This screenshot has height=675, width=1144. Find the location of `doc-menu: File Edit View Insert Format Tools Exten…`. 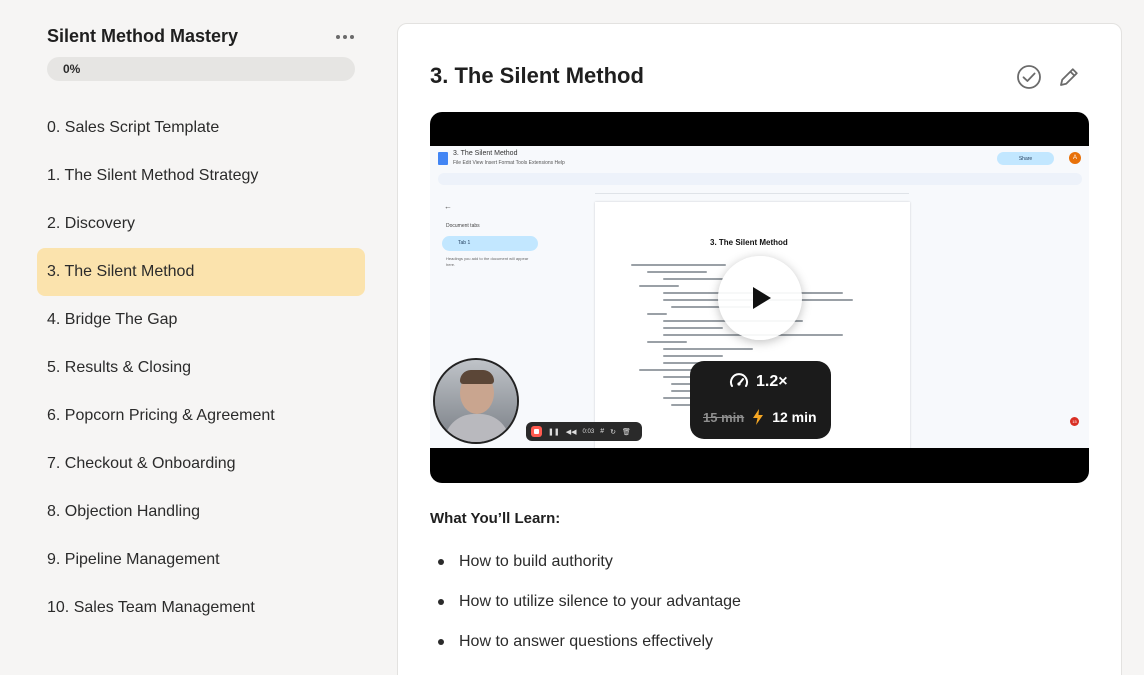

doc-menu: File Edit View Insert Format Tools Exten… is located at coordinates (509, 163).